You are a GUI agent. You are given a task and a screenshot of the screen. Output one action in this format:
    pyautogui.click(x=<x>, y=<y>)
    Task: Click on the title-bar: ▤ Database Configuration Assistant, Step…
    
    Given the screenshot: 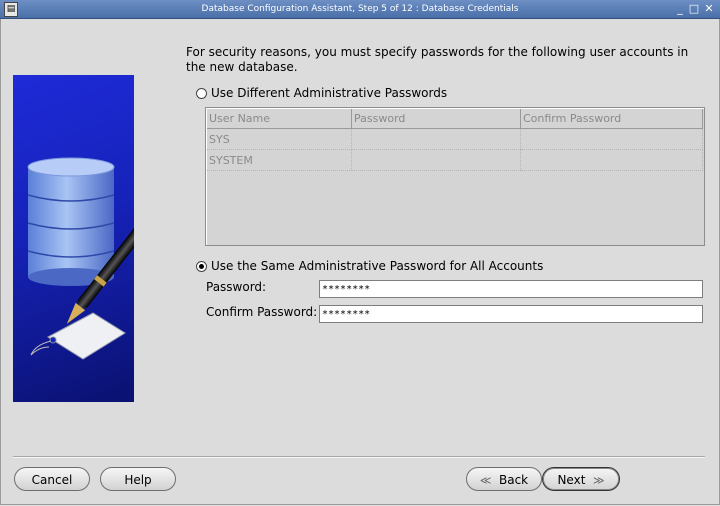 What is the action you would take?
    pyautogui.click(x=360, y=9)
    